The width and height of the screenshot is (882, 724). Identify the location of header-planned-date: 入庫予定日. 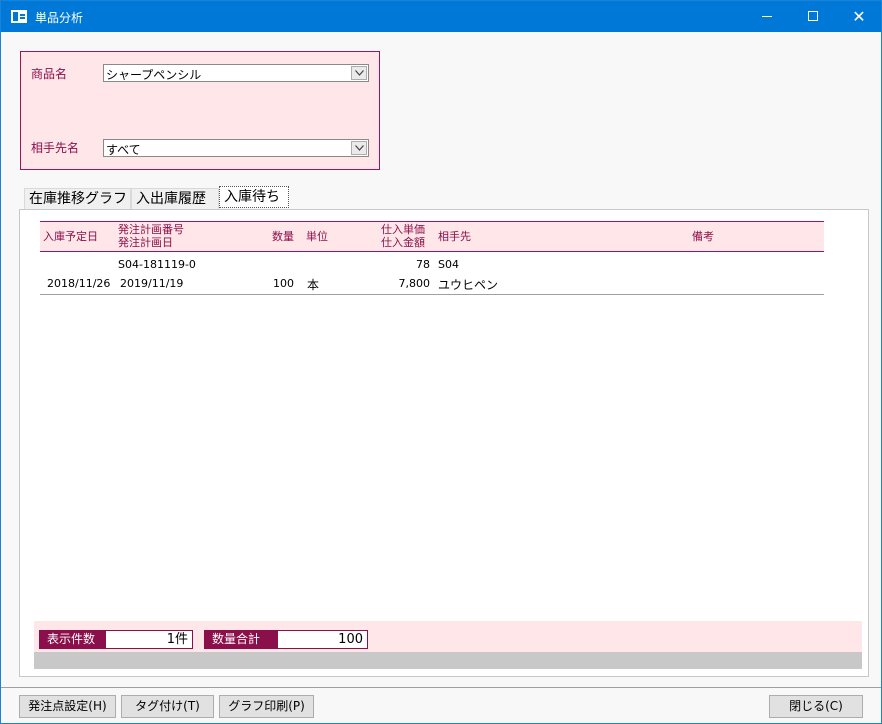
(70, 237).